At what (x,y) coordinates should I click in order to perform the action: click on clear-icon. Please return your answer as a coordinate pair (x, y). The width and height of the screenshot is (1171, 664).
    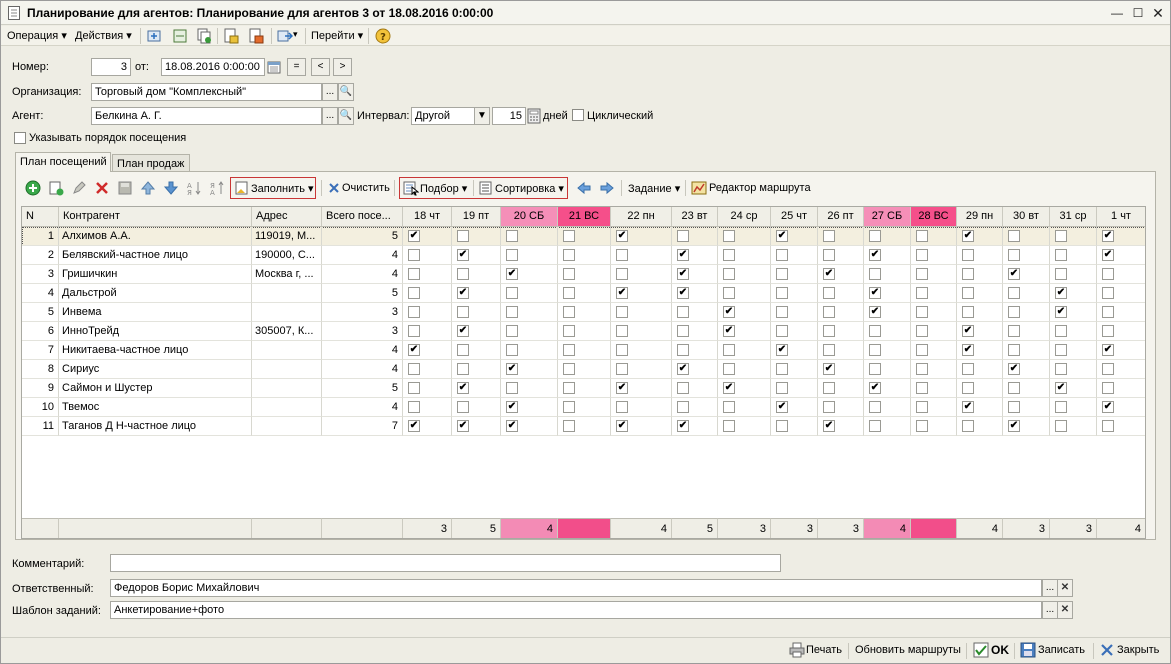
    Looking at the image, I should click on (334, 188).